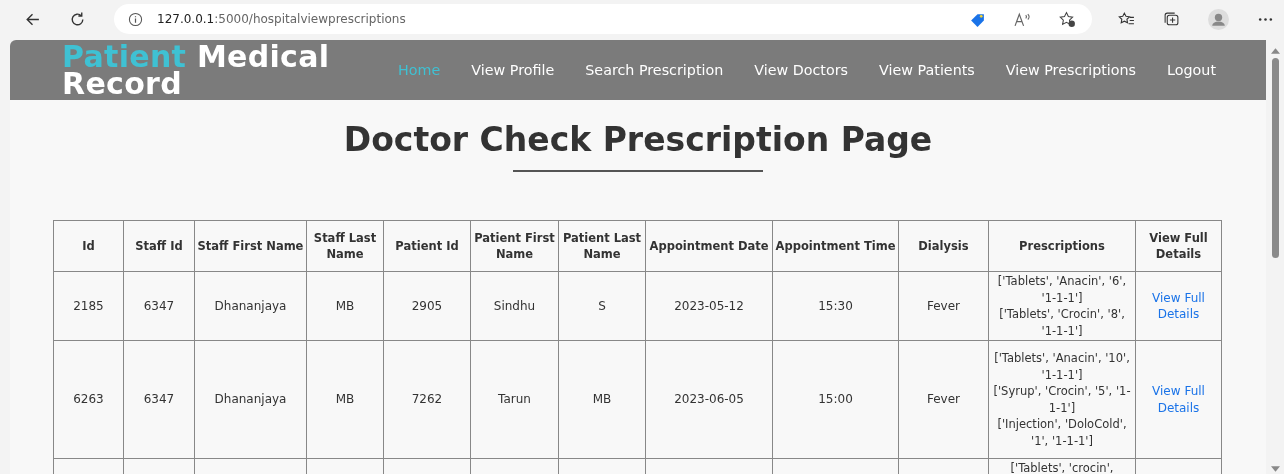  I want to click on url-text: 127.0.0.1:5000/hospitalviewprescriptions, so click(281, 19).